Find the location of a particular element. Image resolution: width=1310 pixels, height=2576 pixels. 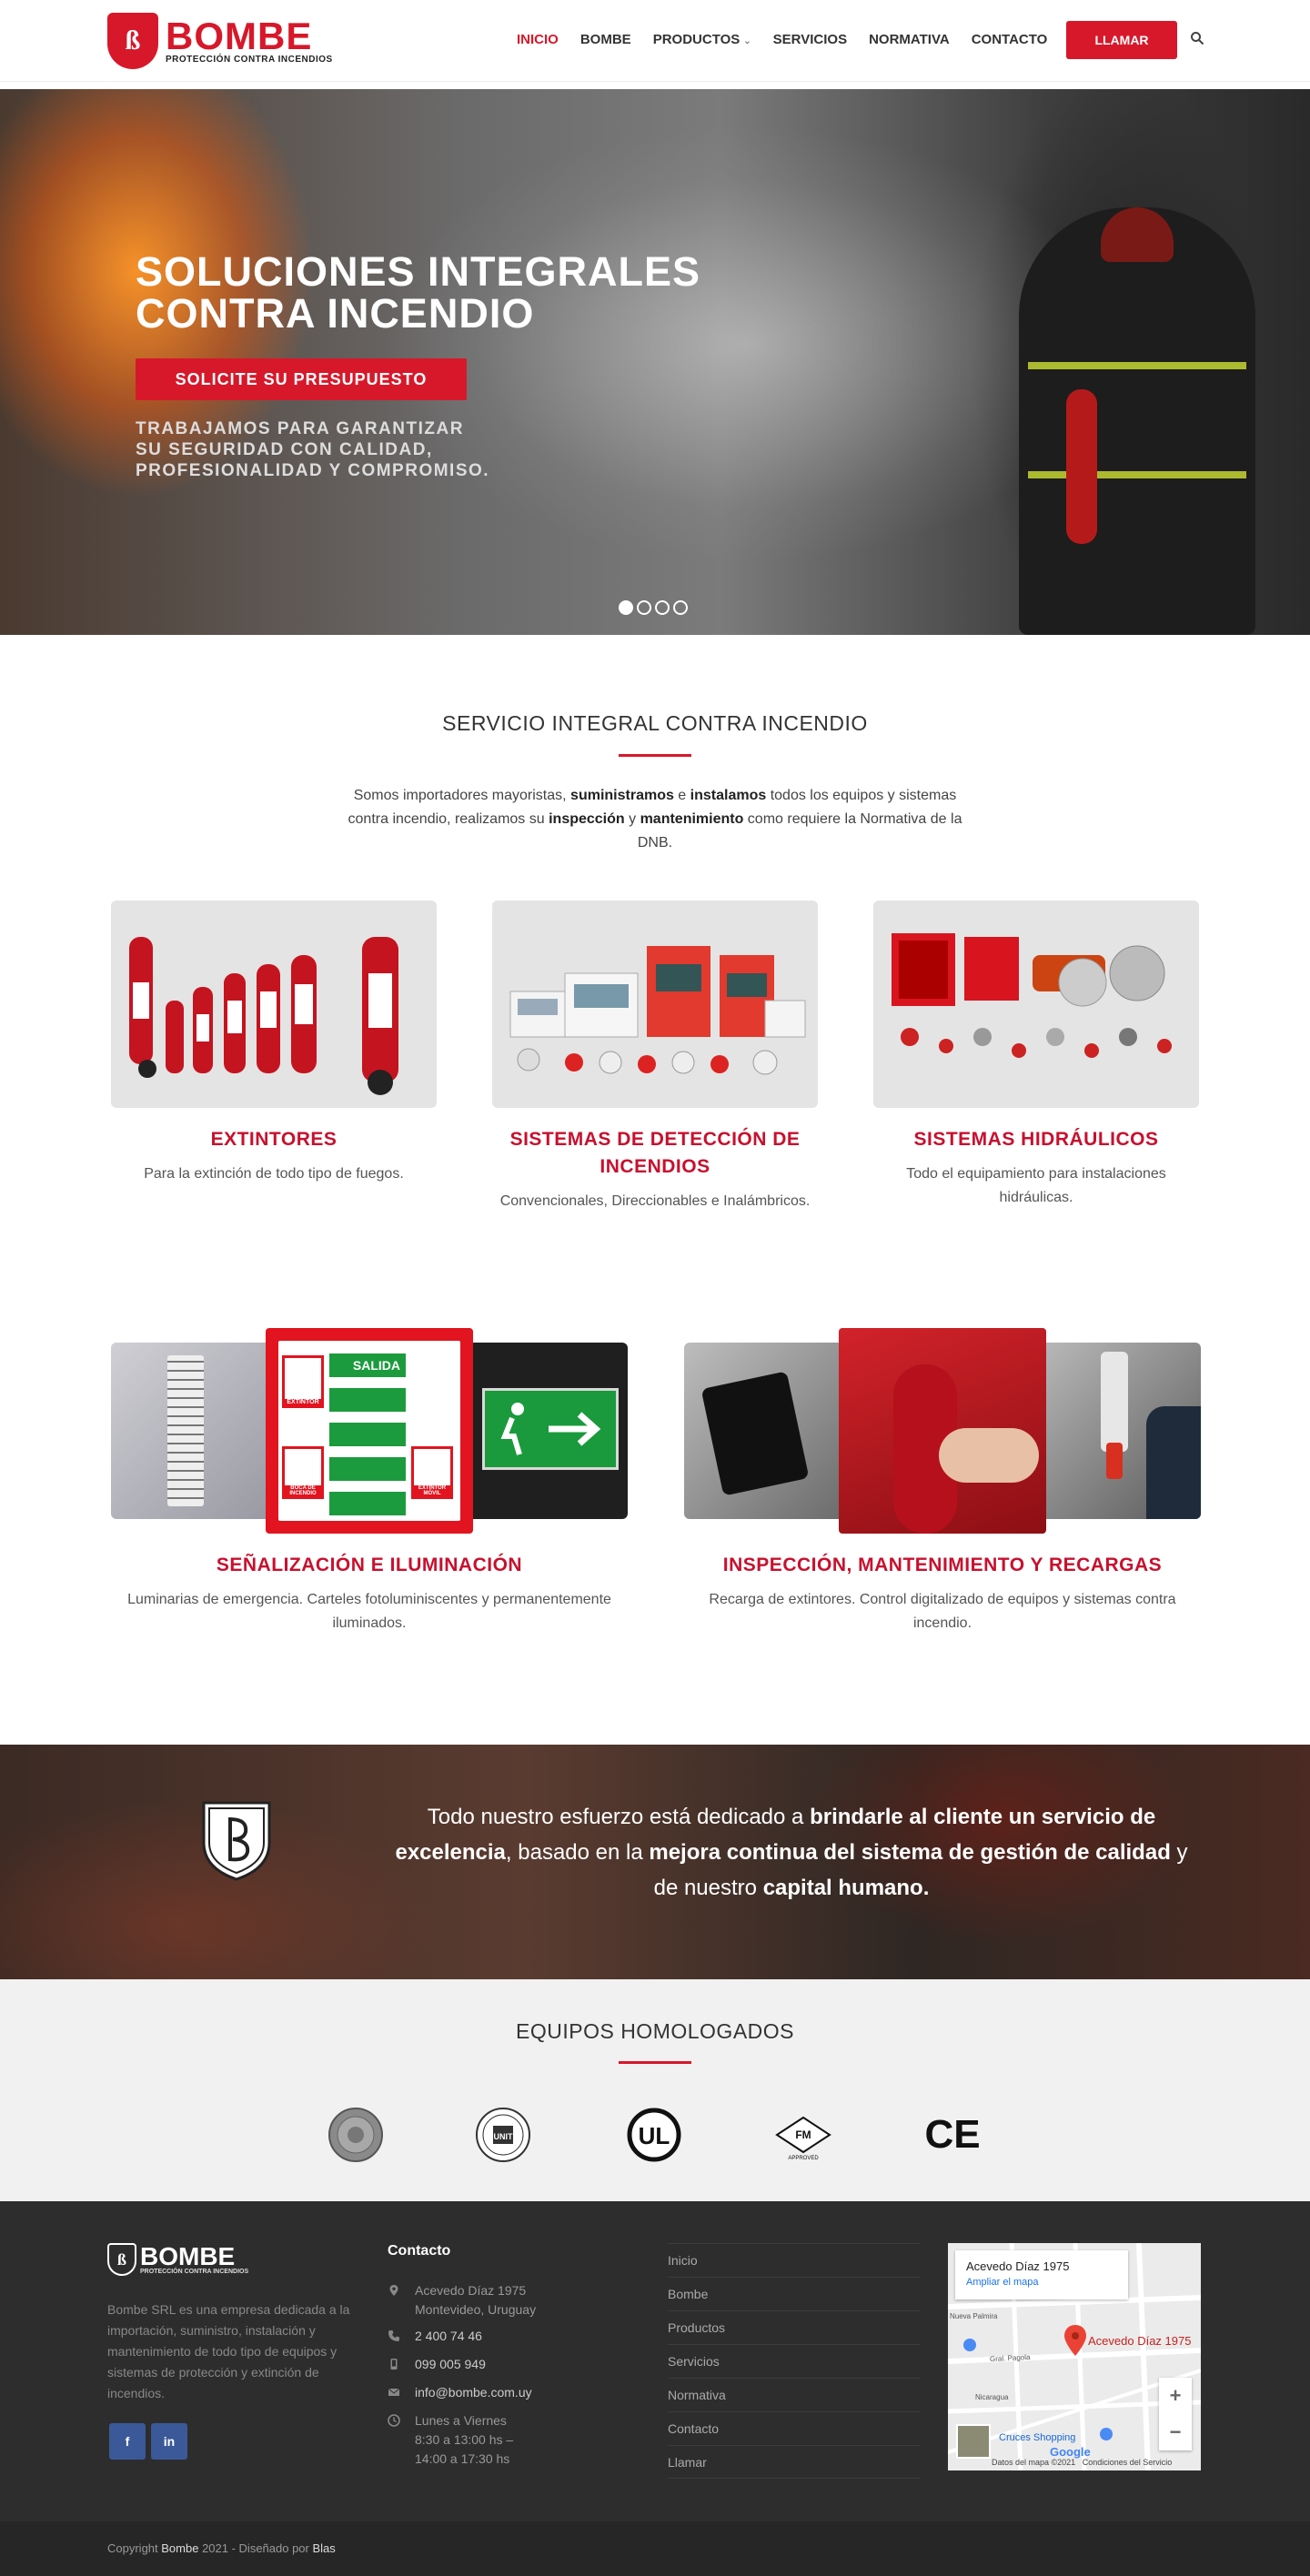

footer-logo-tagline: PROTECCIÓN CONTRA INCENDIOS is located at coordinates (194, 2271).